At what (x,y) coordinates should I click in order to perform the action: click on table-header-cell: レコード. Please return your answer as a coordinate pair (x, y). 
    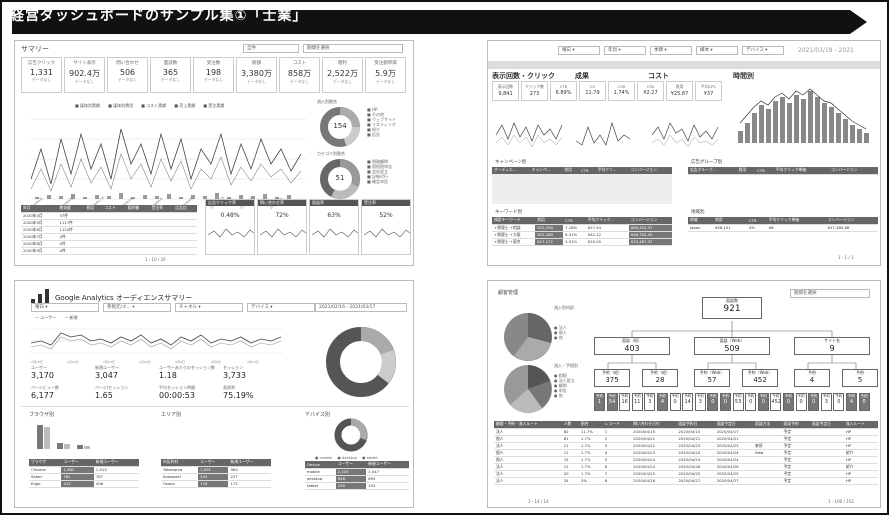
    Looking at the image, I should click on (617, 425).